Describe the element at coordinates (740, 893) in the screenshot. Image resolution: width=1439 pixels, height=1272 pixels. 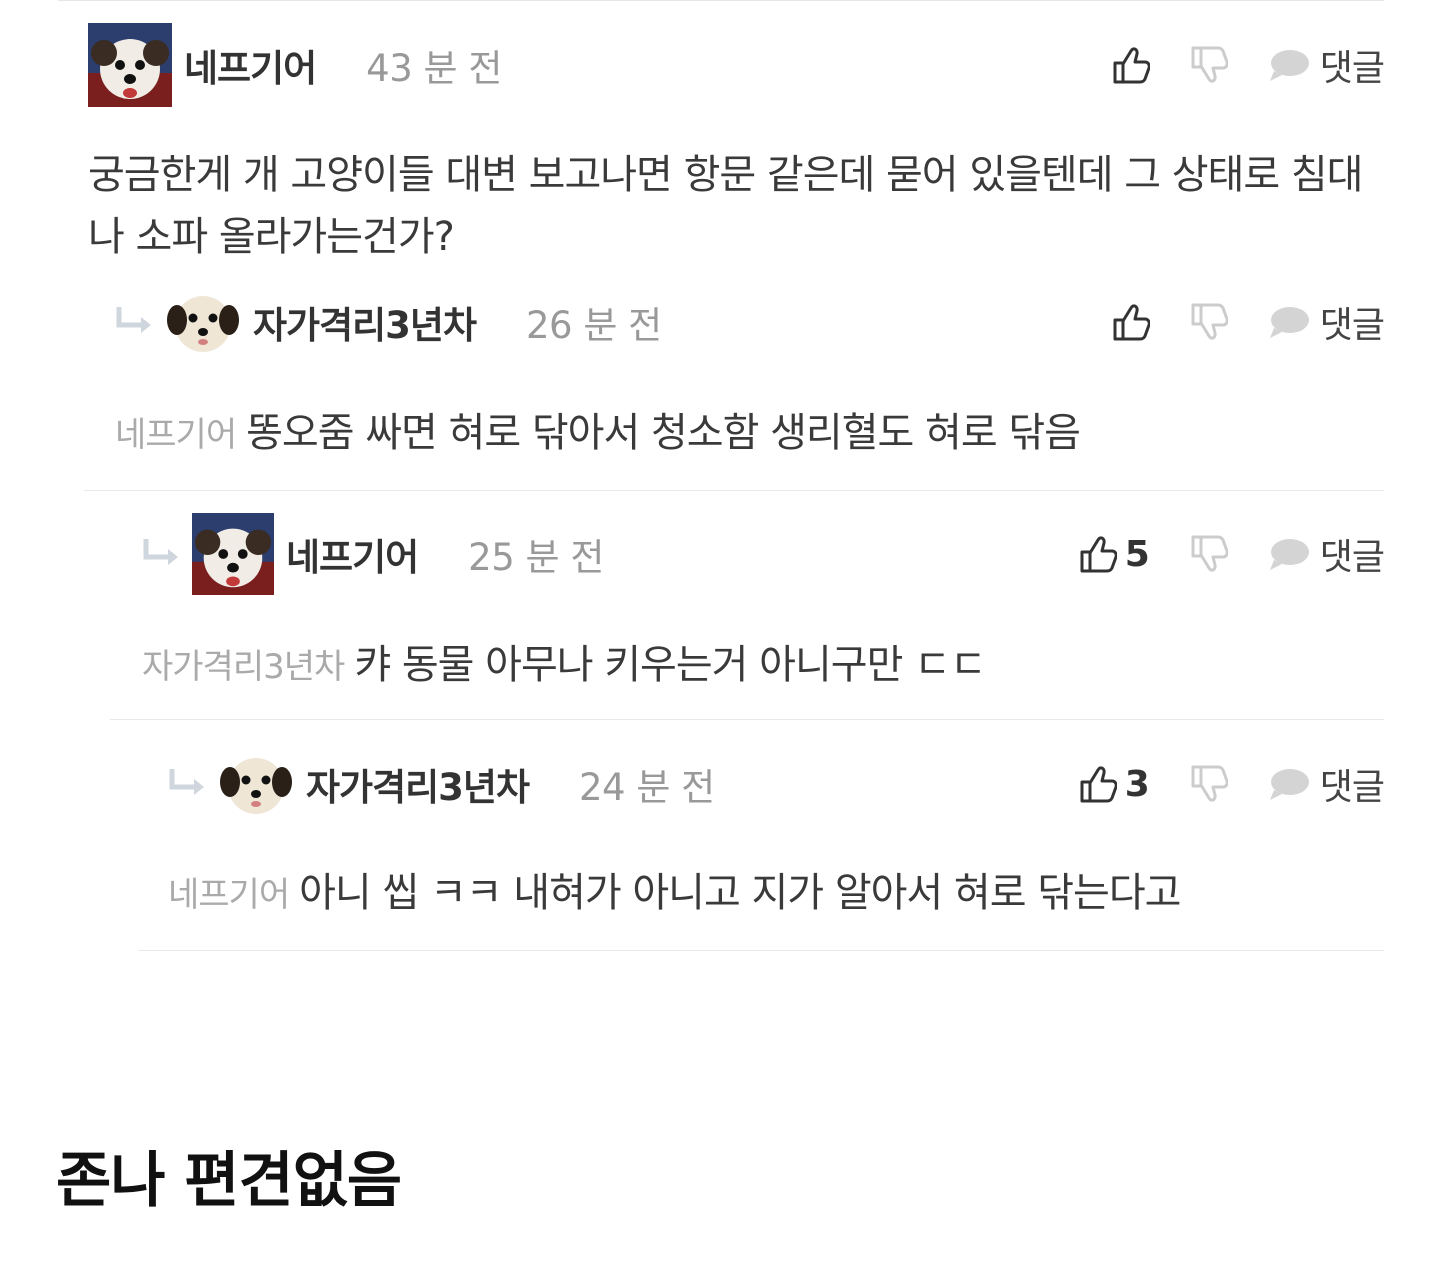
I see `comment-text: 아니 씹 ㅋㅋ 내혀가 아니고 지가 알아서 혀로 닦는다고` at that location.